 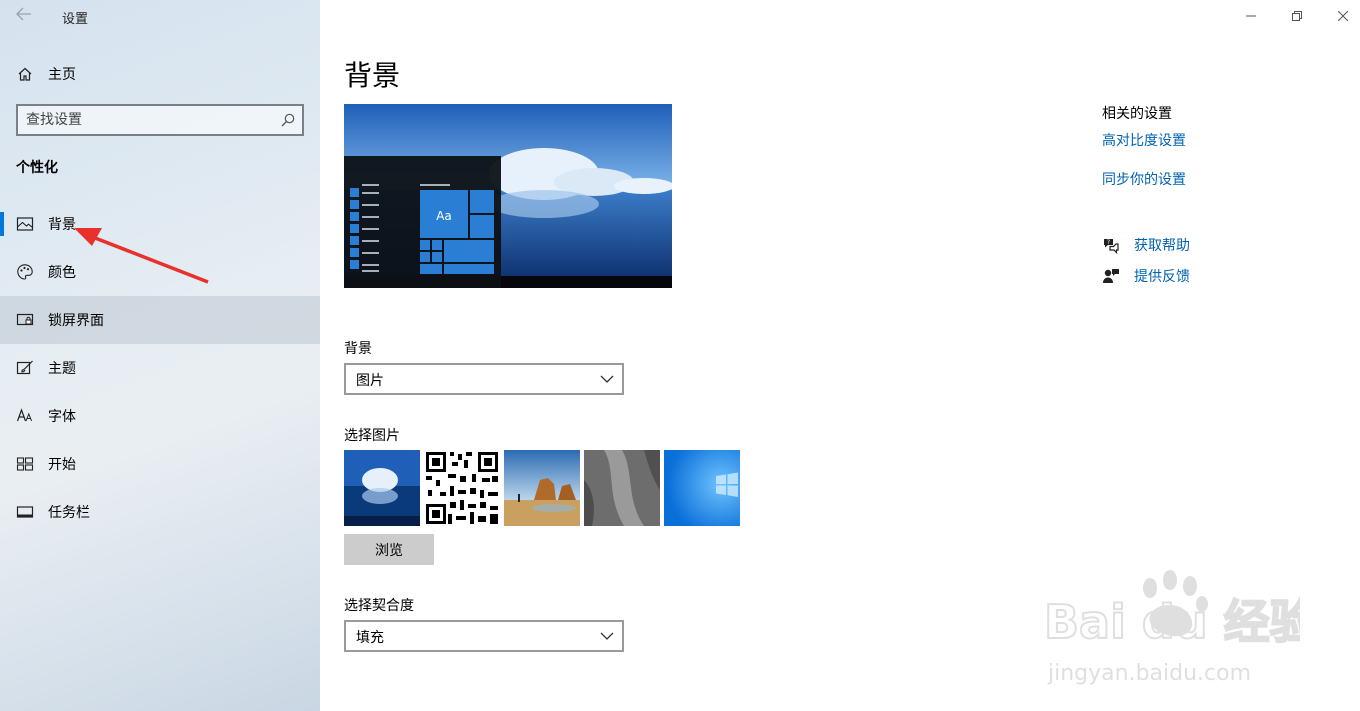 I want to click on sync-settings-link: 同步你的设置, so click(x=1144, y=179).